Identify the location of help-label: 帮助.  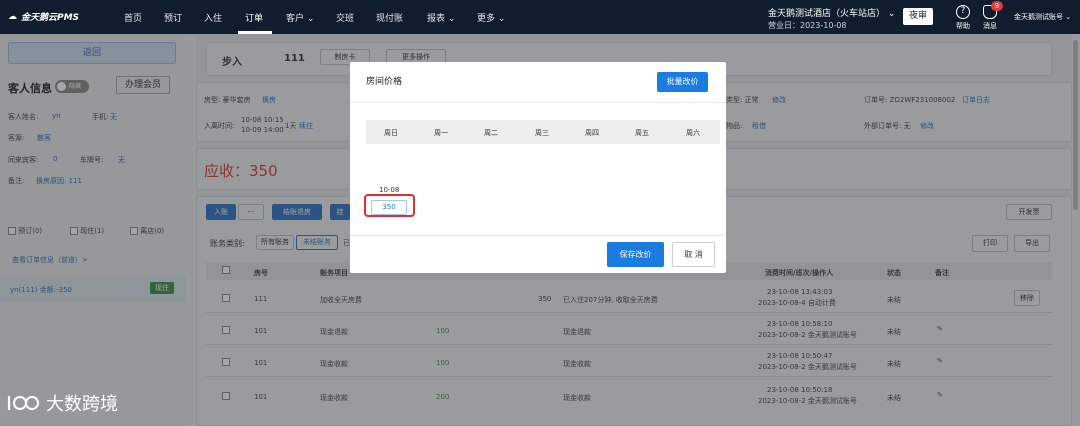
(963, 26).